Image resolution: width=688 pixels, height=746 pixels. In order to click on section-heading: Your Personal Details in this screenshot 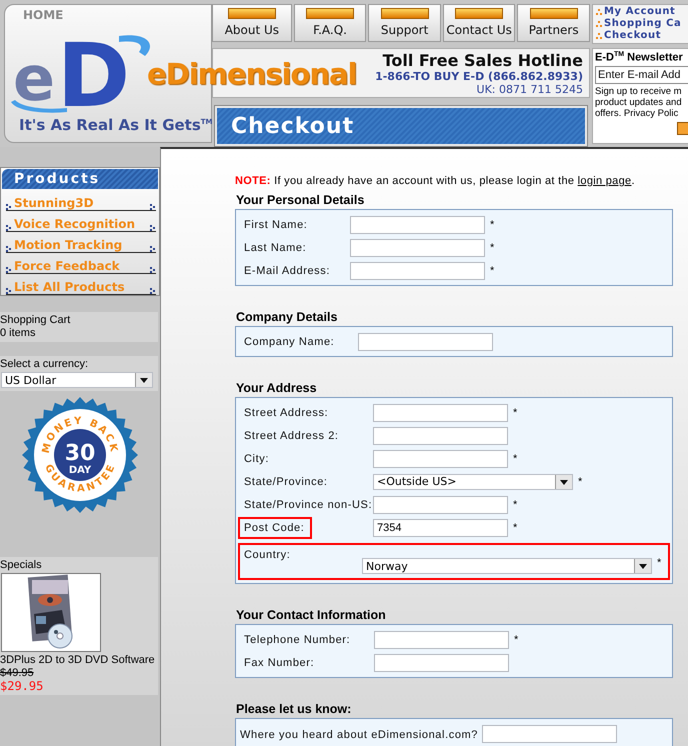, I will do `click(301, 200)`.